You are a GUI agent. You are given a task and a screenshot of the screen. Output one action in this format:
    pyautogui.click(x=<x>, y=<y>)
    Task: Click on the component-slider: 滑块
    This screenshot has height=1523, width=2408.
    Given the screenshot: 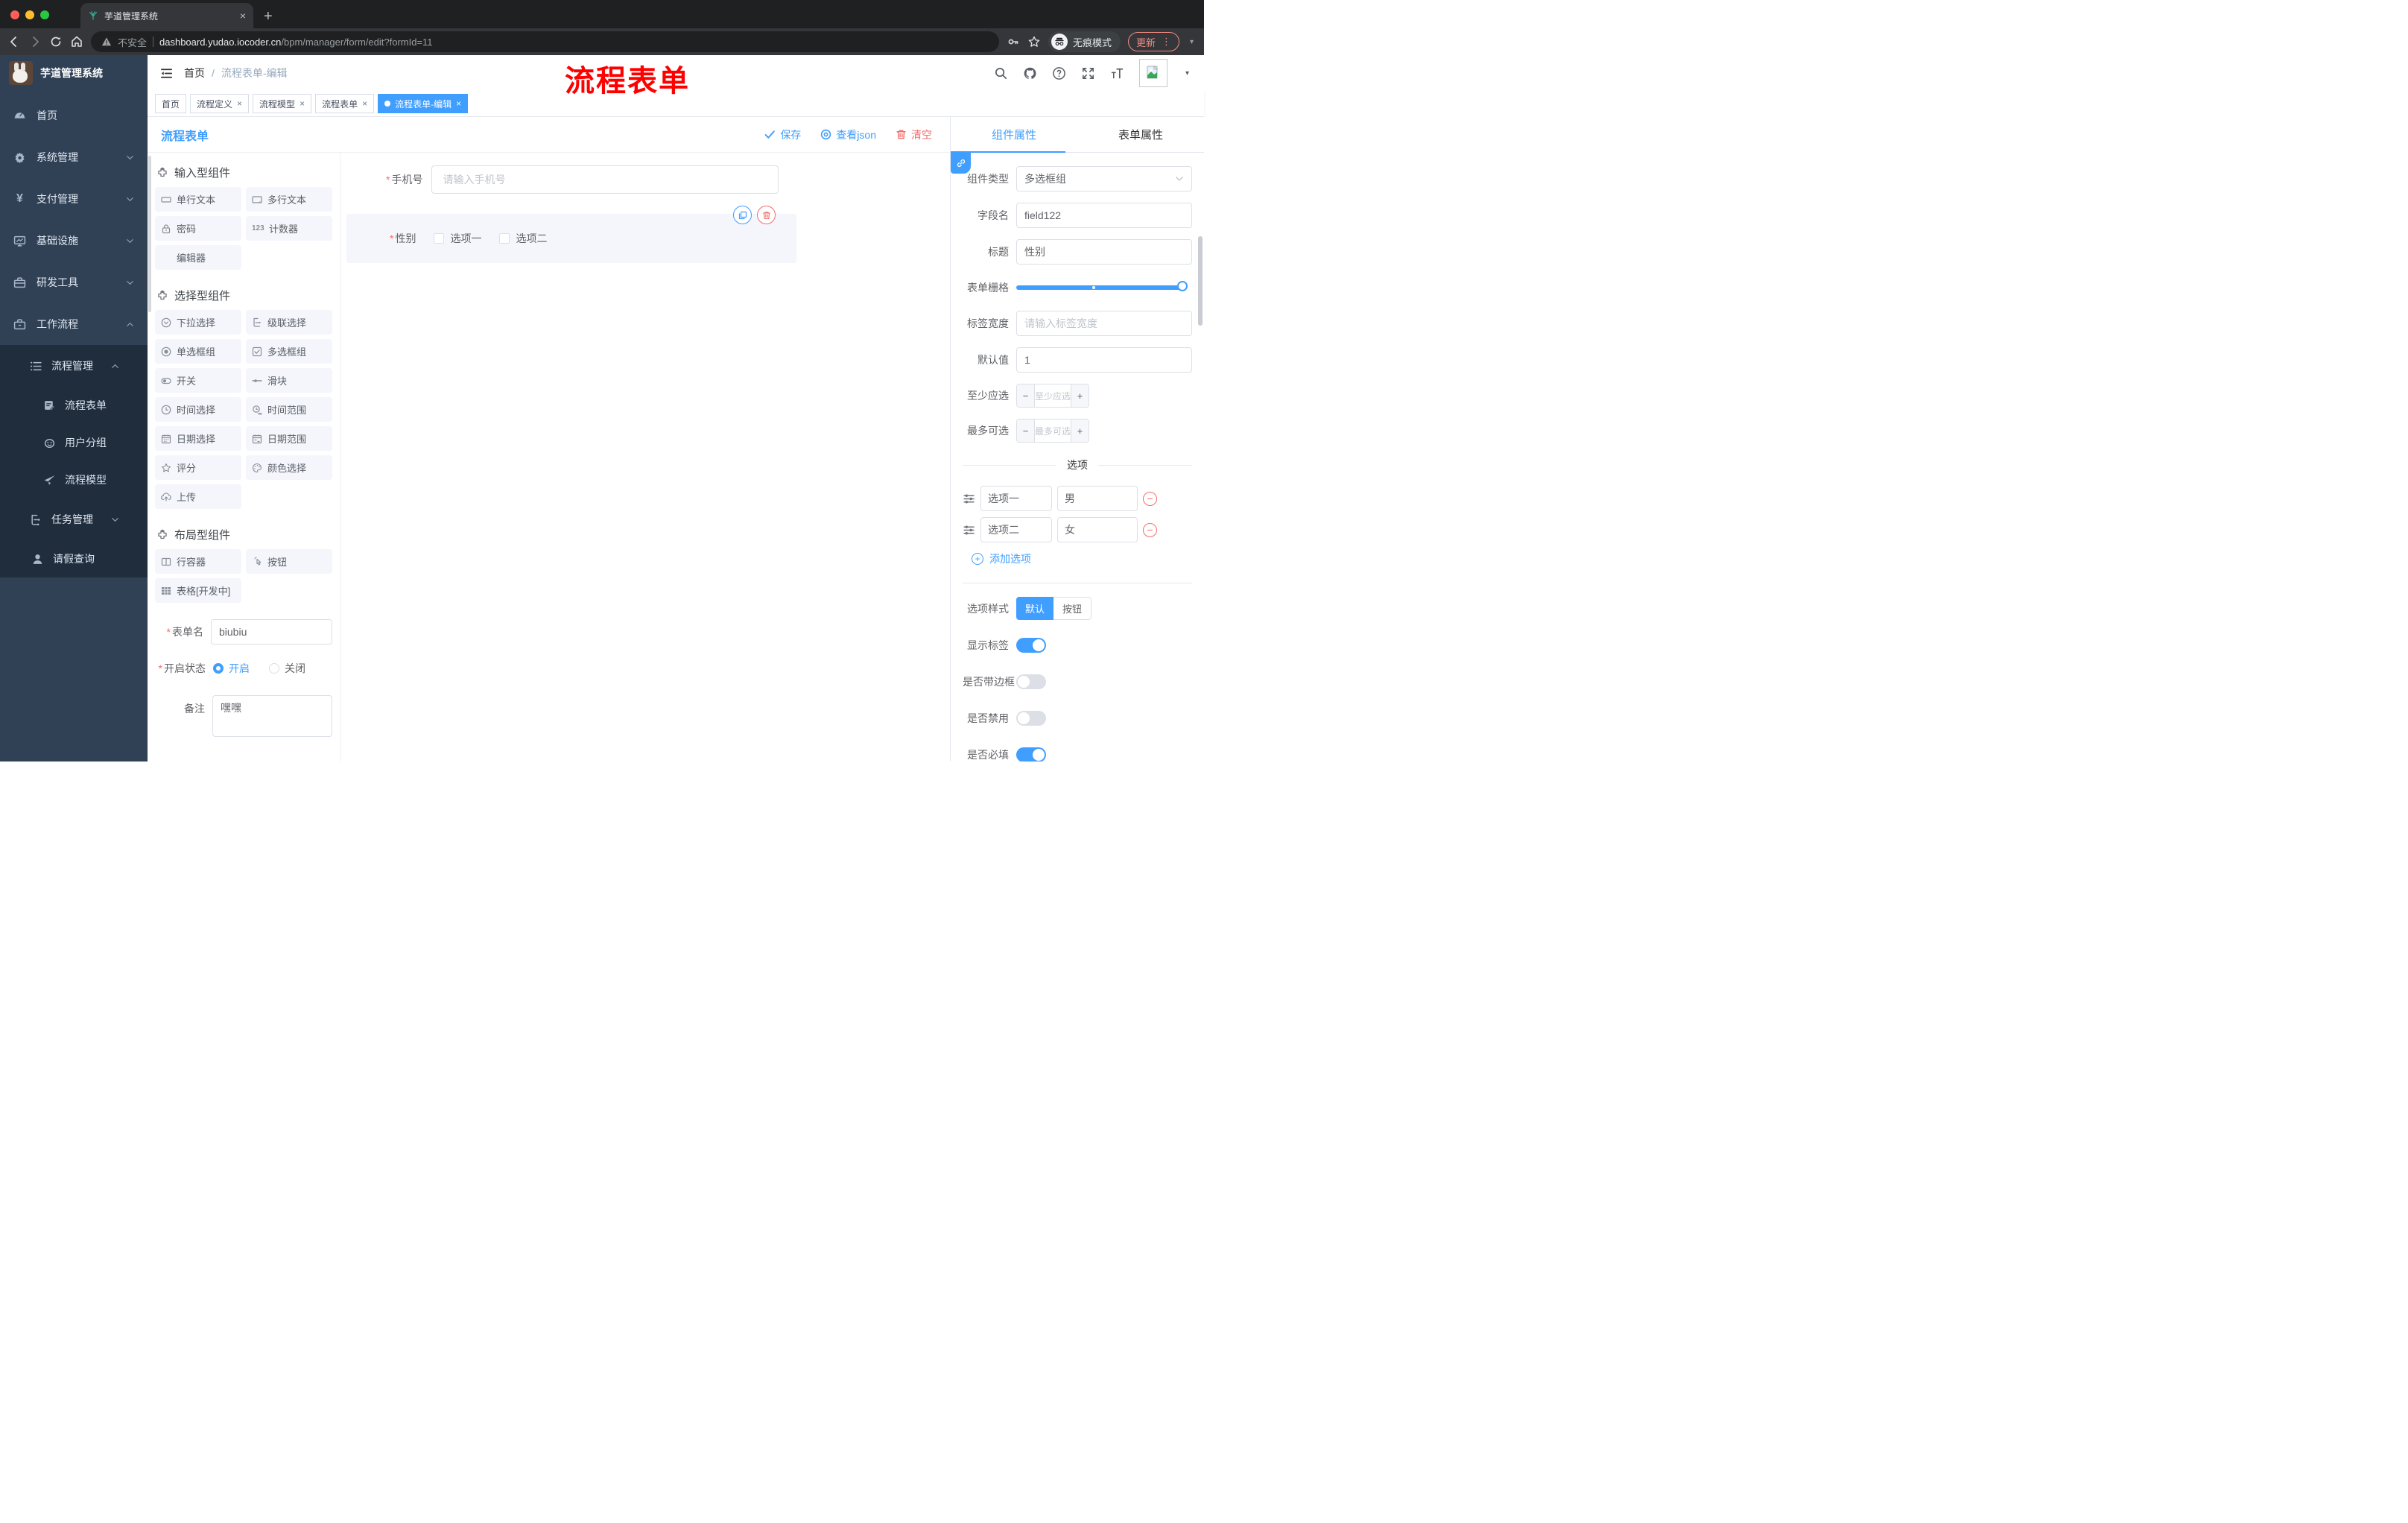 What is the action you would take?
    pyautogui.click(x=289, y=381)
    